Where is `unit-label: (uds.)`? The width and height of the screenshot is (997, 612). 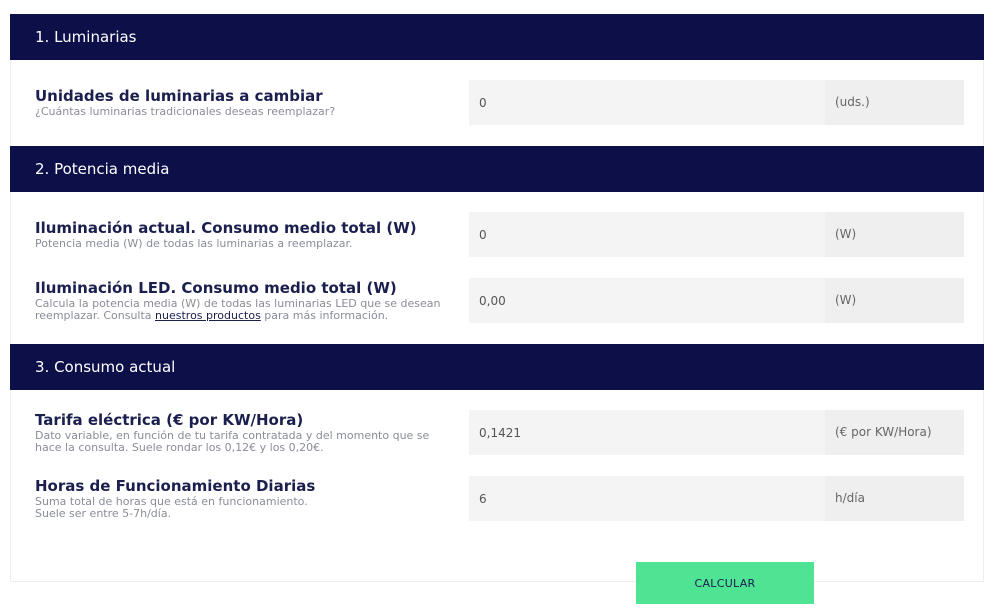 unit-label: (uds.) is located at coordinates (894, 102).